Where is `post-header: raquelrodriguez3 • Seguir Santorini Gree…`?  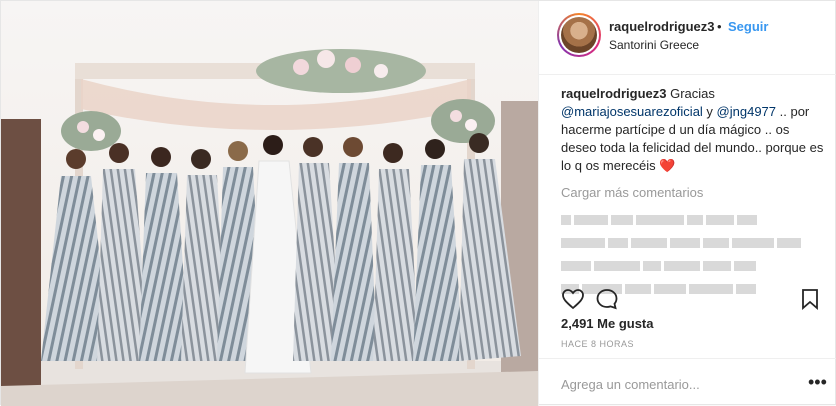 post-header: raquelrodriguez3 • Seguir Santorini Gree… is located at coordinates (687, 38).